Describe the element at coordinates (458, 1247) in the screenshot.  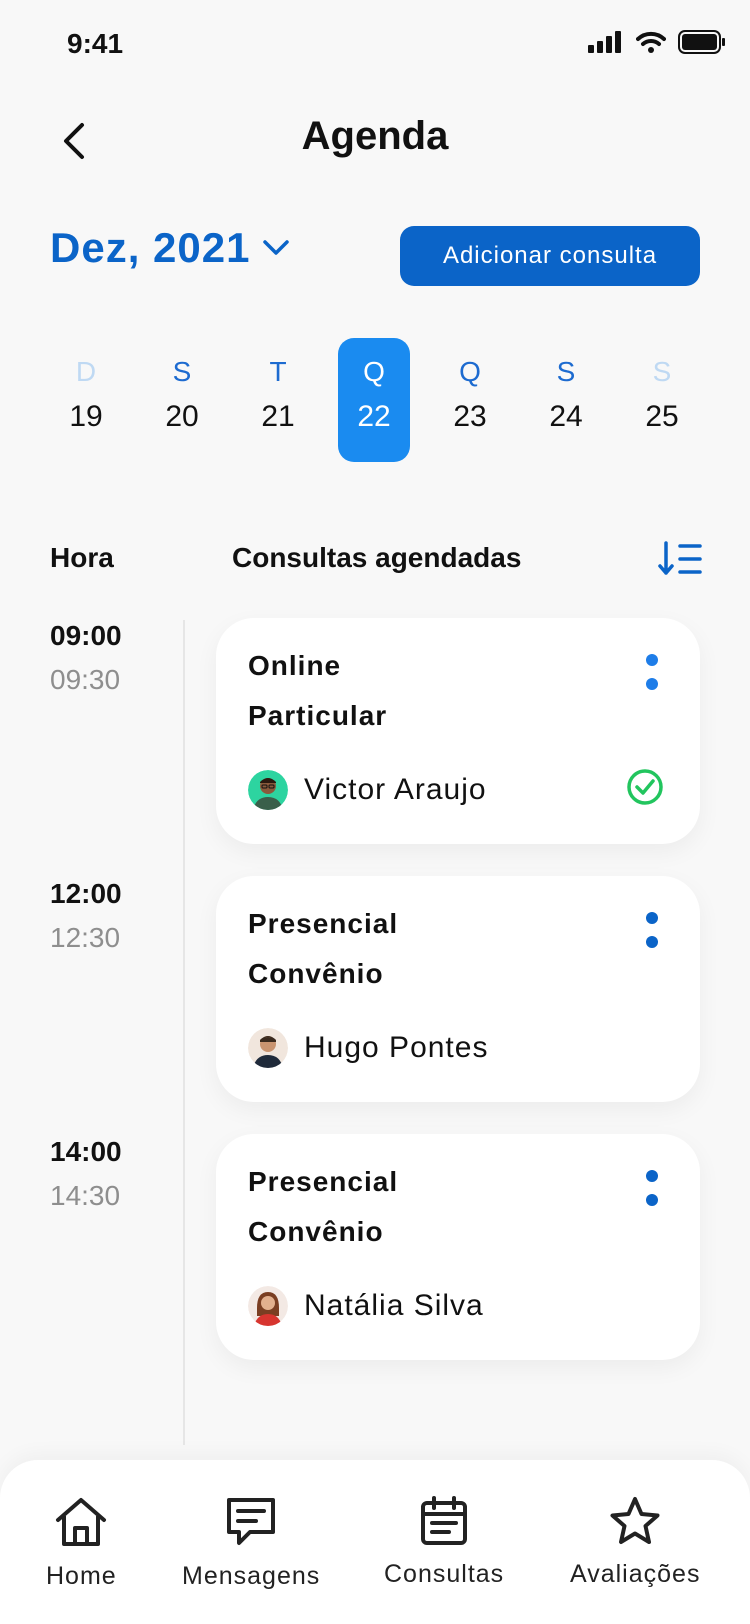
I see `appointment-card: Presencial Convênio Natália Silva` at that location.